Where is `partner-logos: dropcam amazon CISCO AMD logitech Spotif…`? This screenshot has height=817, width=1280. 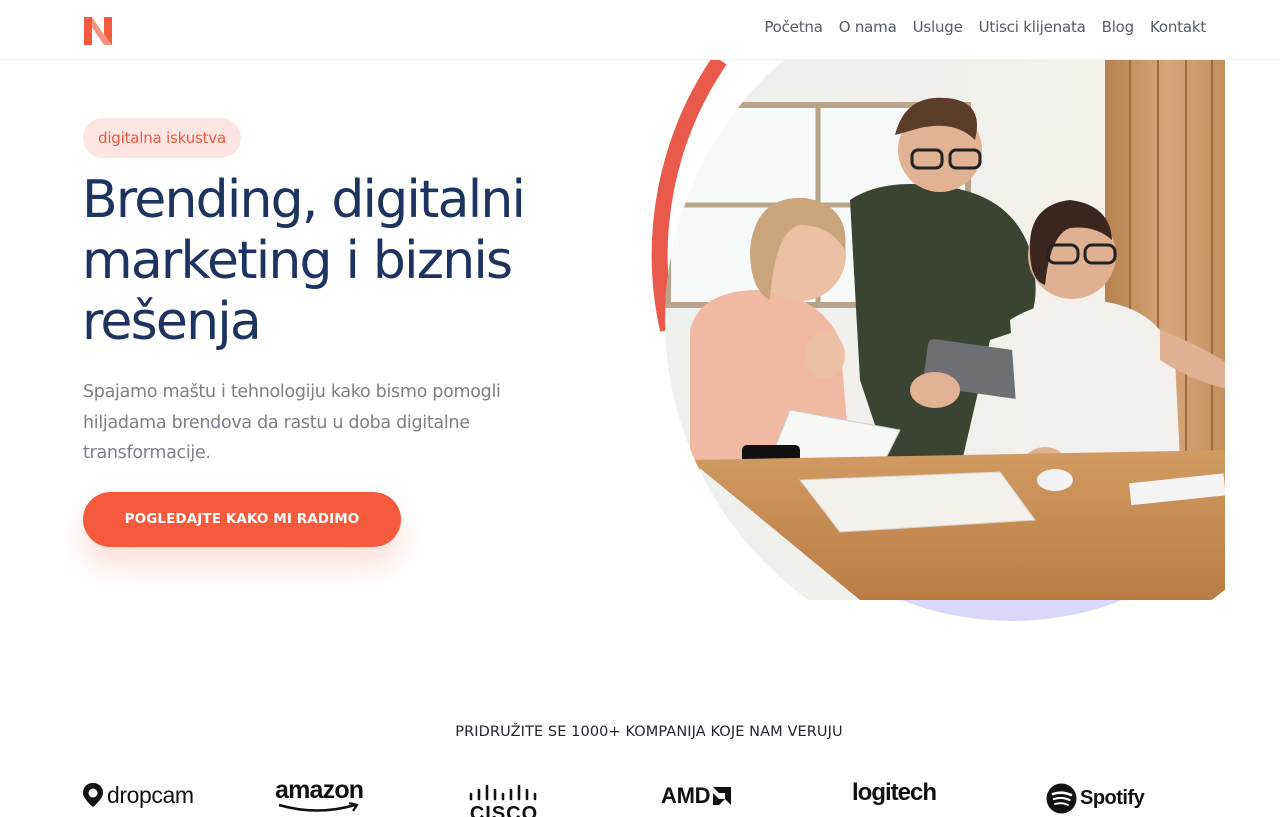
partner-logos: dropcam amazon CISCO AMD logitech Spotif… is located at coordinates (640, 793).